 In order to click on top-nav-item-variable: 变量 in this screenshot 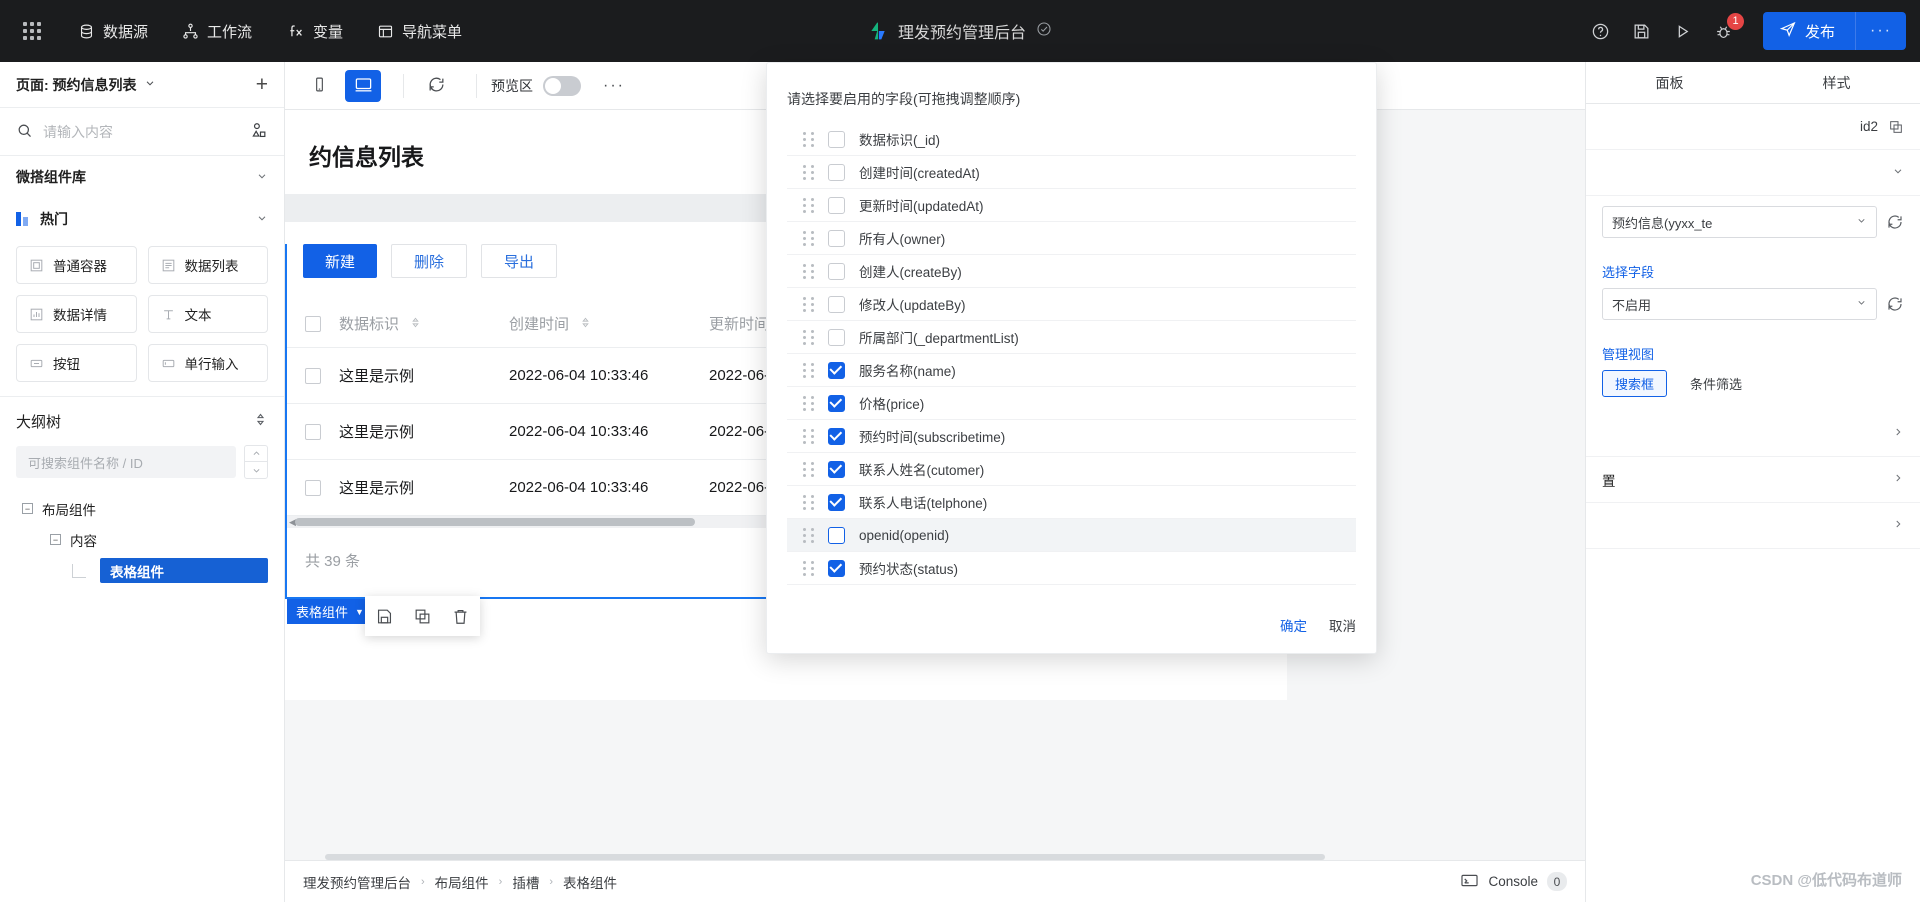, I will do `click(314, 31)`.